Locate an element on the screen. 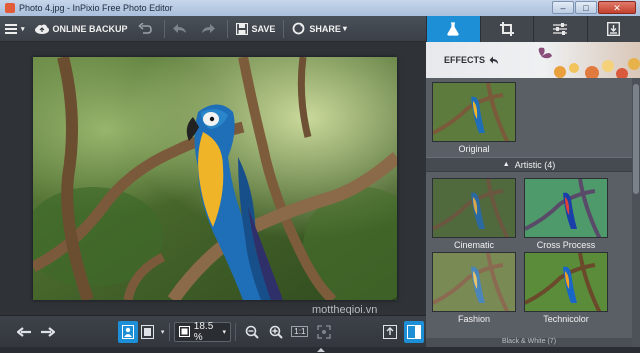 Image resolution: width=640 pixels, height=353 pixels. share-circle-icon is located at coordinates (298, 28).